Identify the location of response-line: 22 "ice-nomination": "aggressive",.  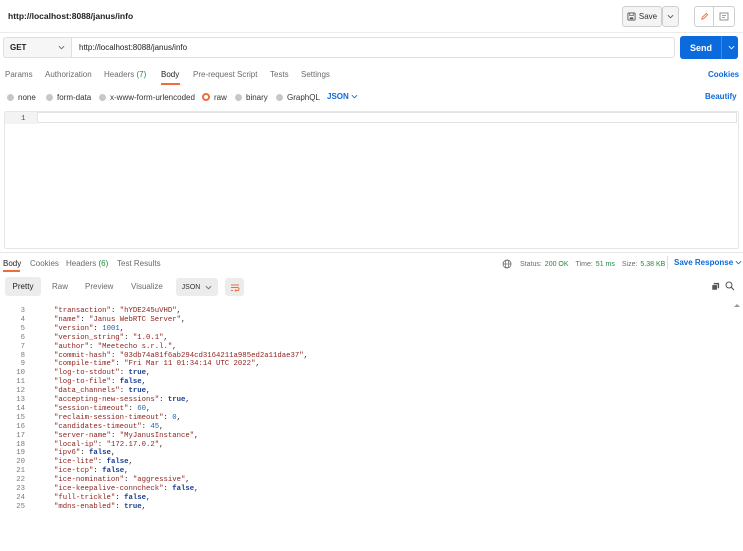
(95, 480).